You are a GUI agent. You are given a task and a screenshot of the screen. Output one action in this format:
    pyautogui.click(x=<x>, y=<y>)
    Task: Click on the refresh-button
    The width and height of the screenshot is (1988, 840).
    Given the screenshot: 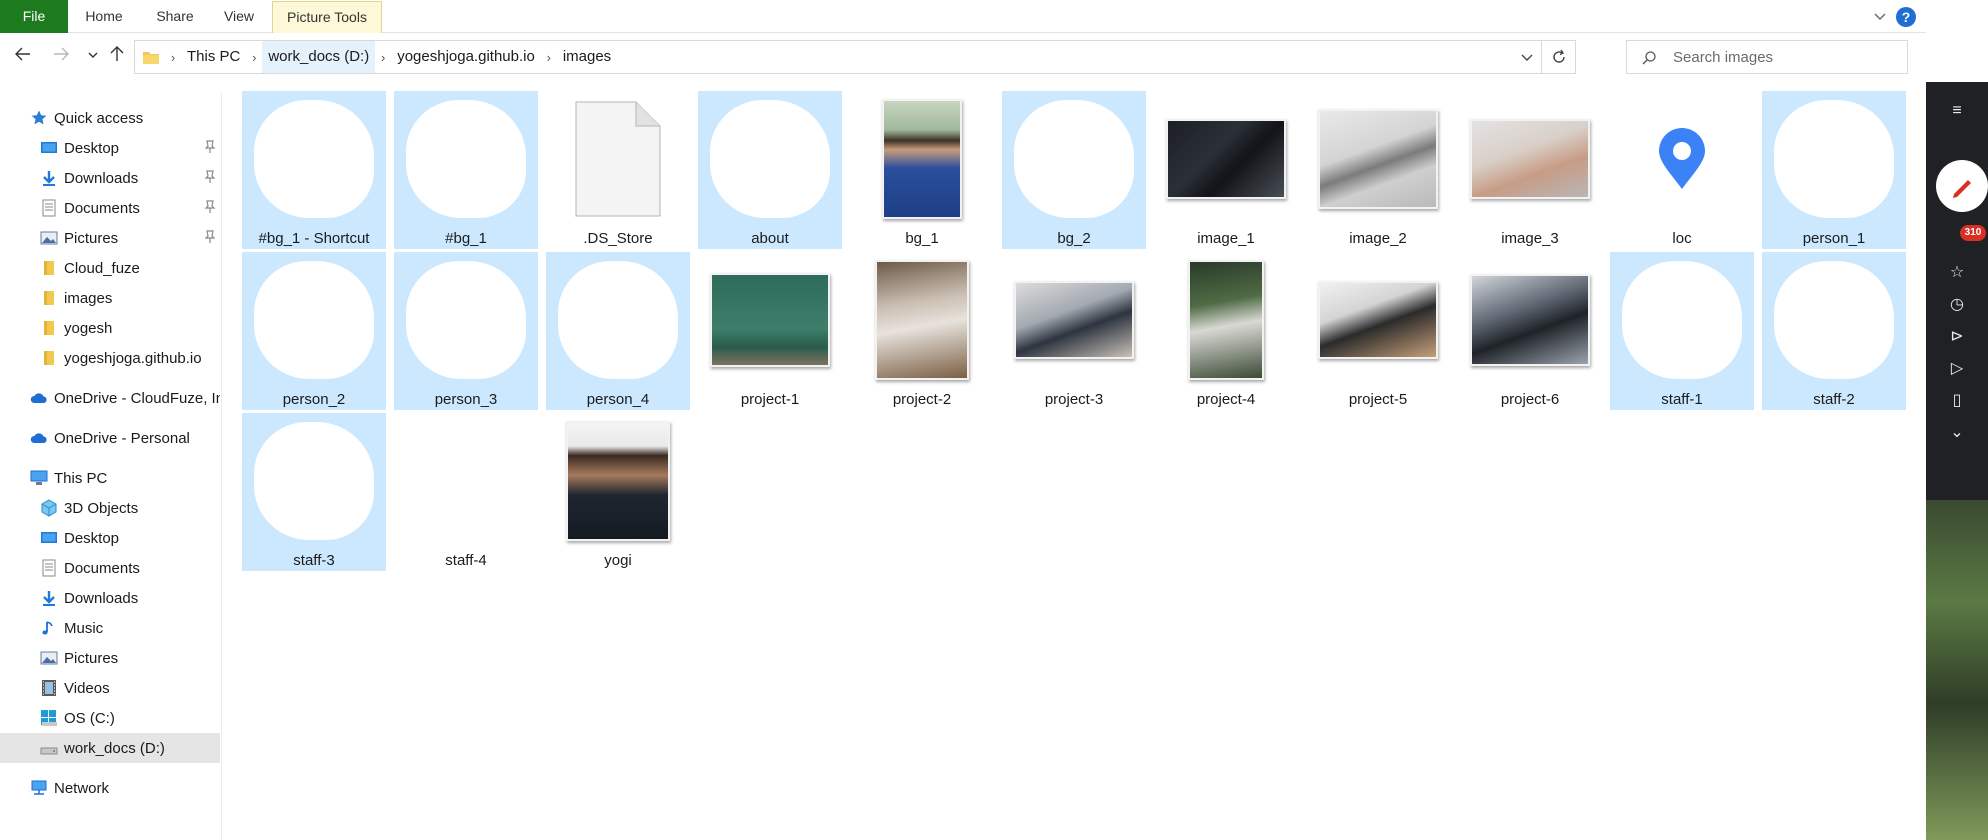 What is the action you would take?
    pyautogui.click(x=1558, y=57)
    